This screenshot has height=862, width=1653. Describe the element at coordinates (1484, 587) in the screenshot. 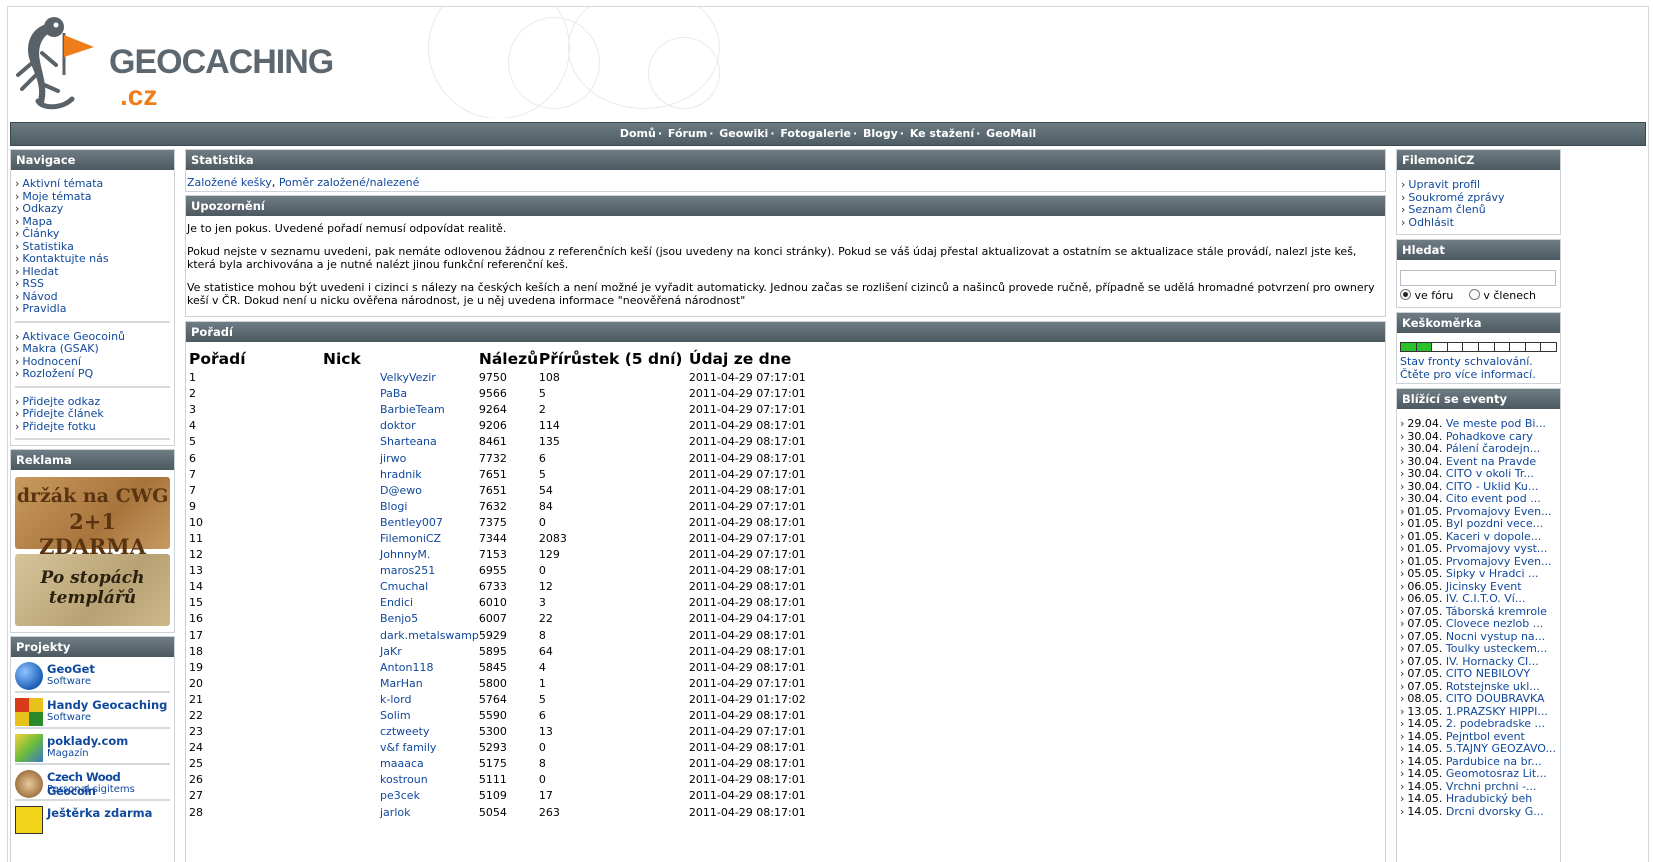

I see `event-link: Jicinsky Event` at that location.